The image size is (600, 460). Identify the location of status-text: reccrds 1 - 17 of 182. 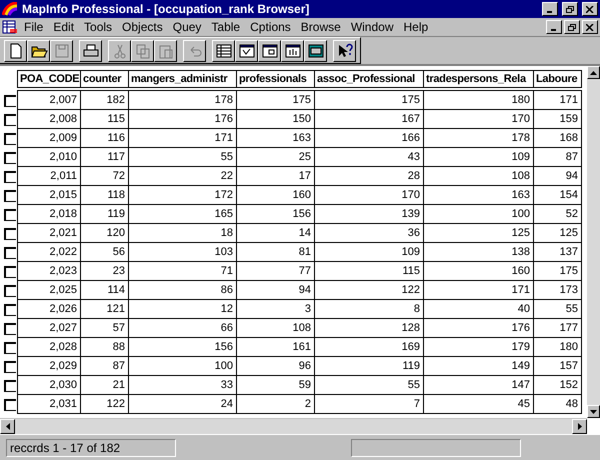
(91, 447).